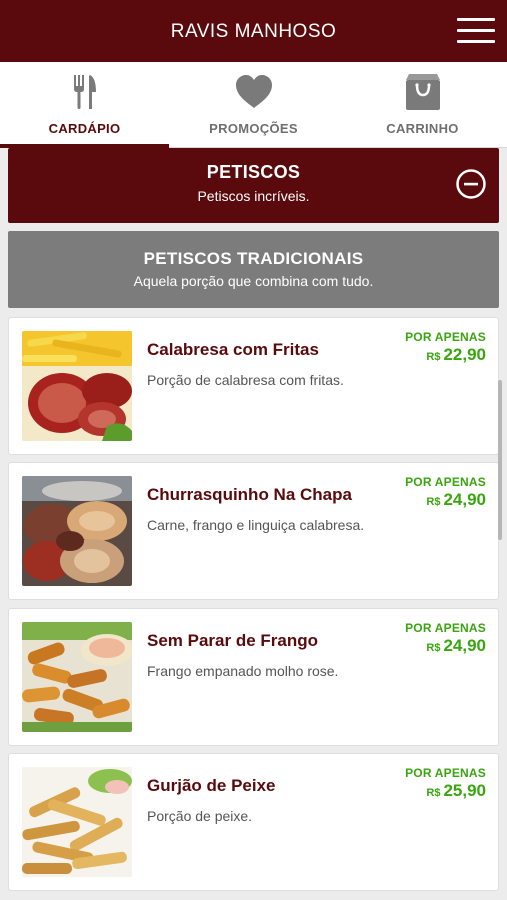 Image resolution: width=507 pixels, height=900 pixels. Describe the element at coordinates (249, 494) in the screenshot. I see `product-name: Churrasquinho Na Chapa` at that location.